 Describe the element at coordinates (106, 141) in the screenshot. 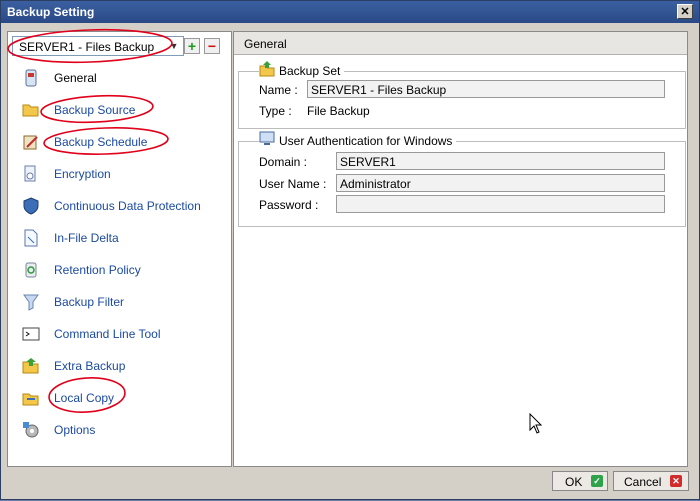

I see `annotation-backup-schedule-circle` at that location.